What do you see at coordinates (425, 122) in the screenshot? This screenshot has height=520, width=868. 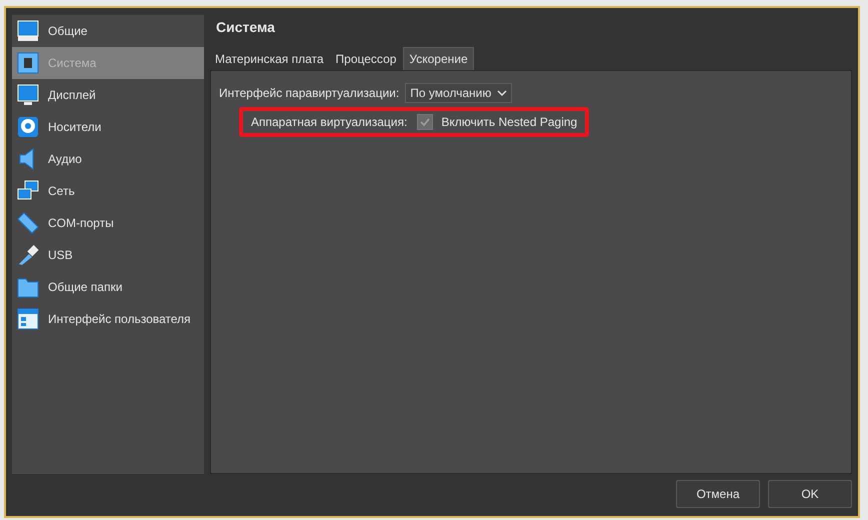 I see `checkmark-icon` at bounding box center [425, 122].